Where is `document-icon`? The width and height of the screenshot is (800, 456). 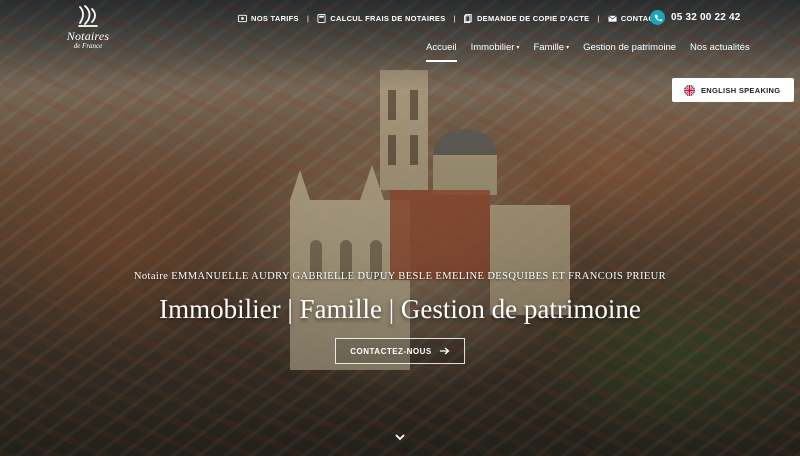 document-icon is located at coordinates (467, 18).